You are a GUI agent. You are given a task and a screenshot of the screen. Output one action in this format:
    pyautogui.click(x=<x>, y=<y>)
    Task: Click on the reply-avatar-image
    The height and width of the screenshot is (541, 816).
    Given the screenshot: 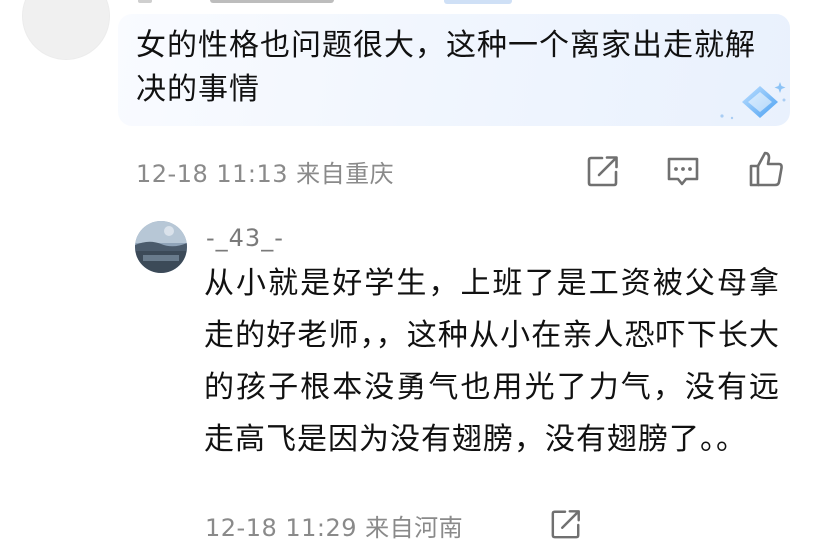 What is the action you would take?
    pyautogui.click(x=161, y=247)
    